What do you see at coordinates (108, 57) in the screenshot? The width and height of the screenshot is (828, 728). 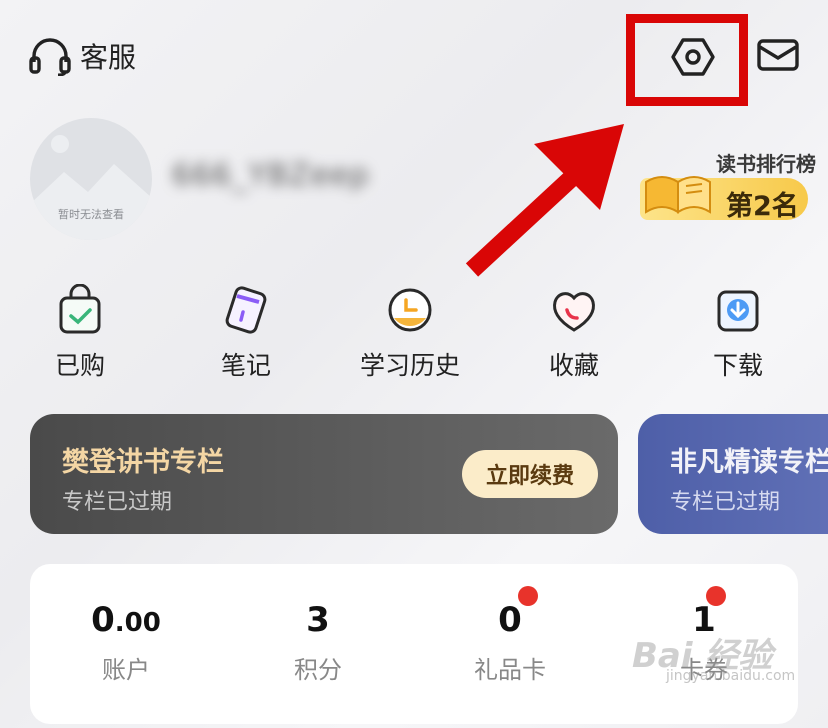 I see `customer-service-label: 客服` at bounding box center [108, 57].